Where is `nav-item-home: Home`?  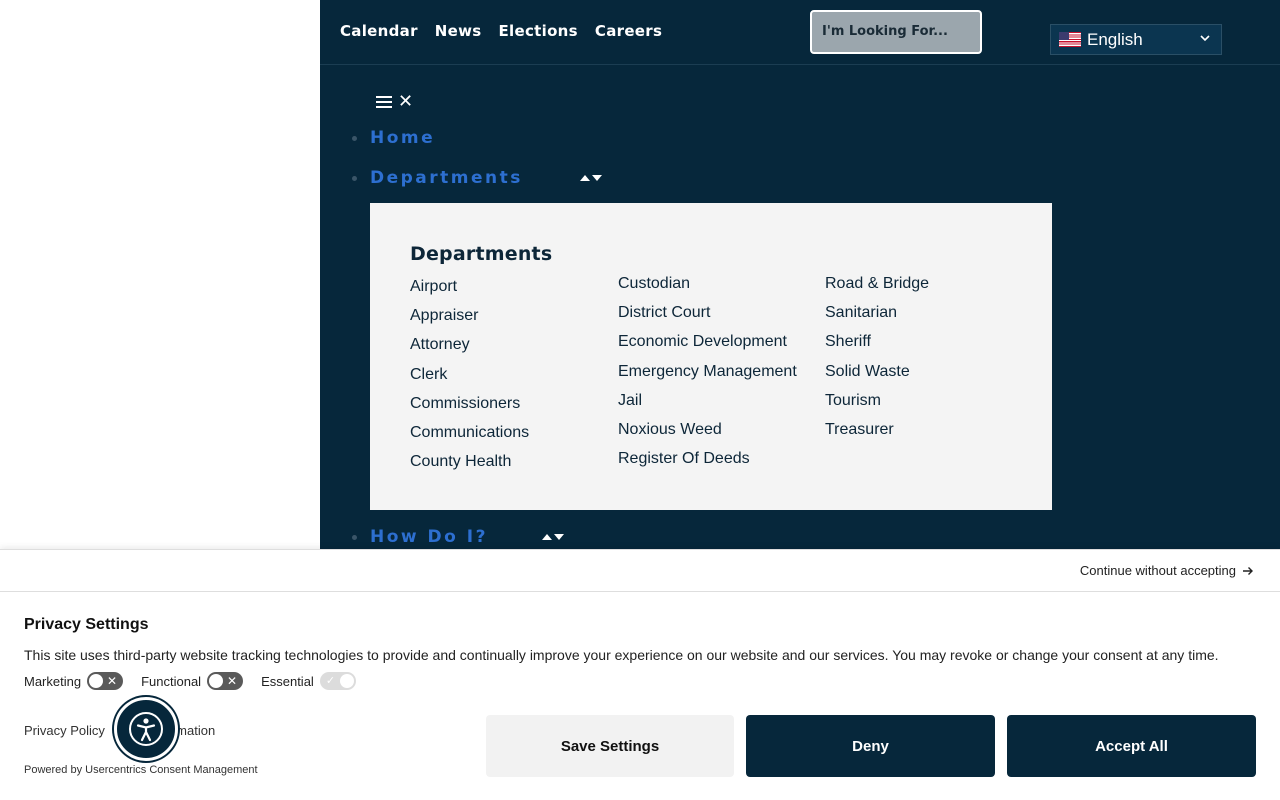
nav-item-home: Home is located at coordinates (393, 138).